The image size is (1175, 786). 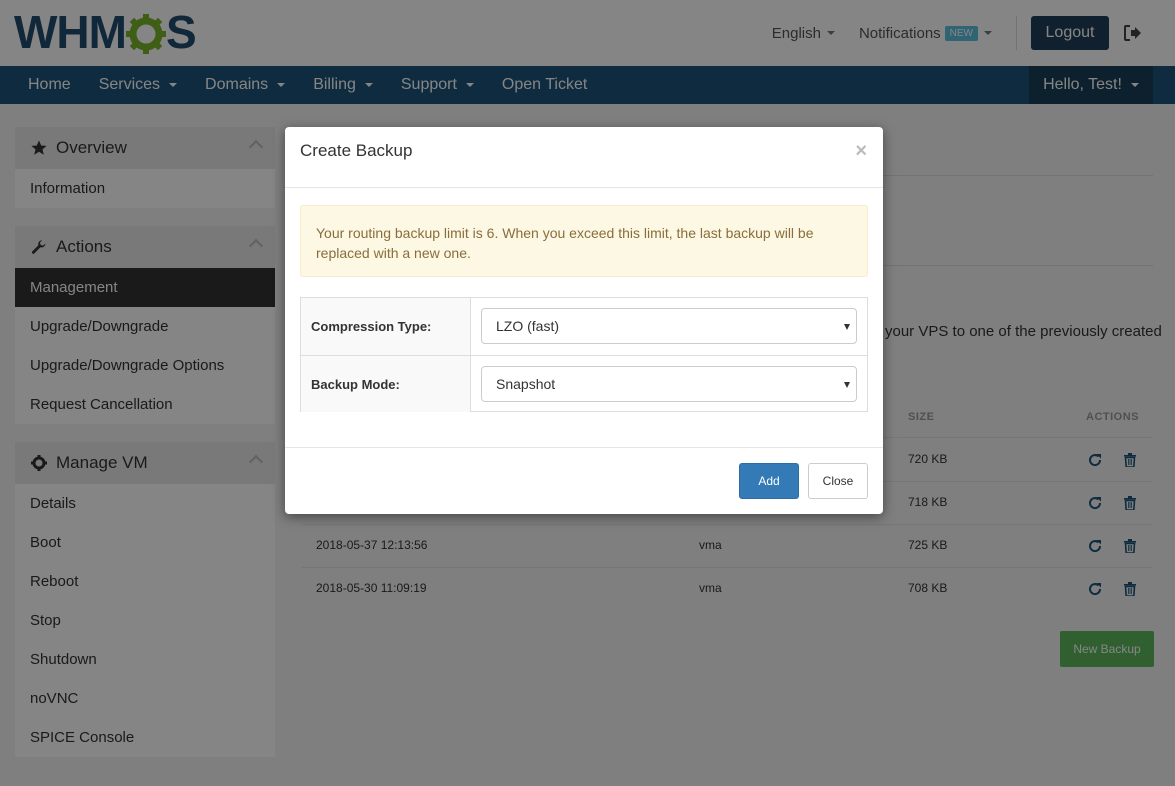 What do you see at coordinates (528, 326) in the screenshot?
I see `compression-type-value: LZO (fast)` at bounding box center [528, 326].